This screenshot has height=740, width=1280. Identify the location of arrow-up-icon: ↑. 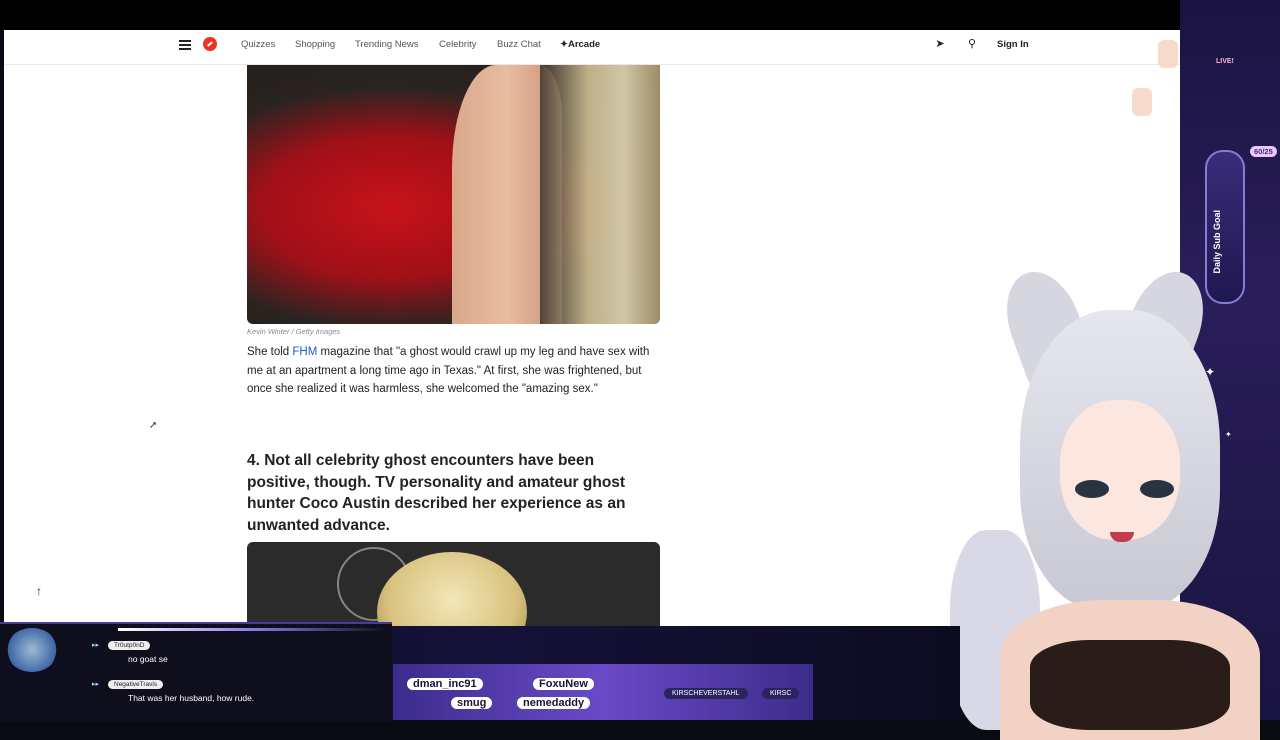
(39, 591).